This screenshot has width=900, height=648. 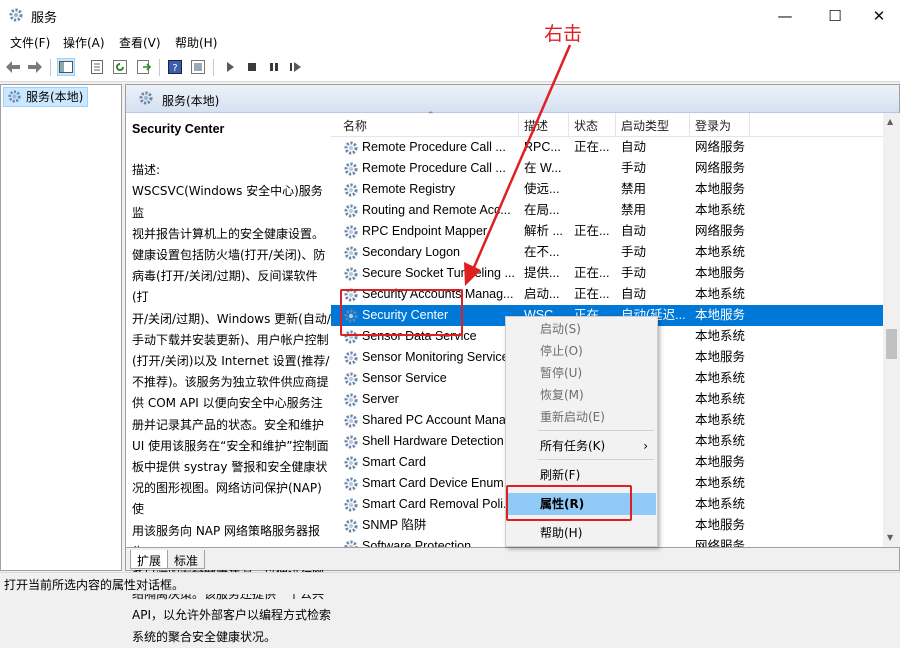 What do you see at coordinates (35, 67) in the screenshot?
I see `forward-button` at bounding box center [35, 67].